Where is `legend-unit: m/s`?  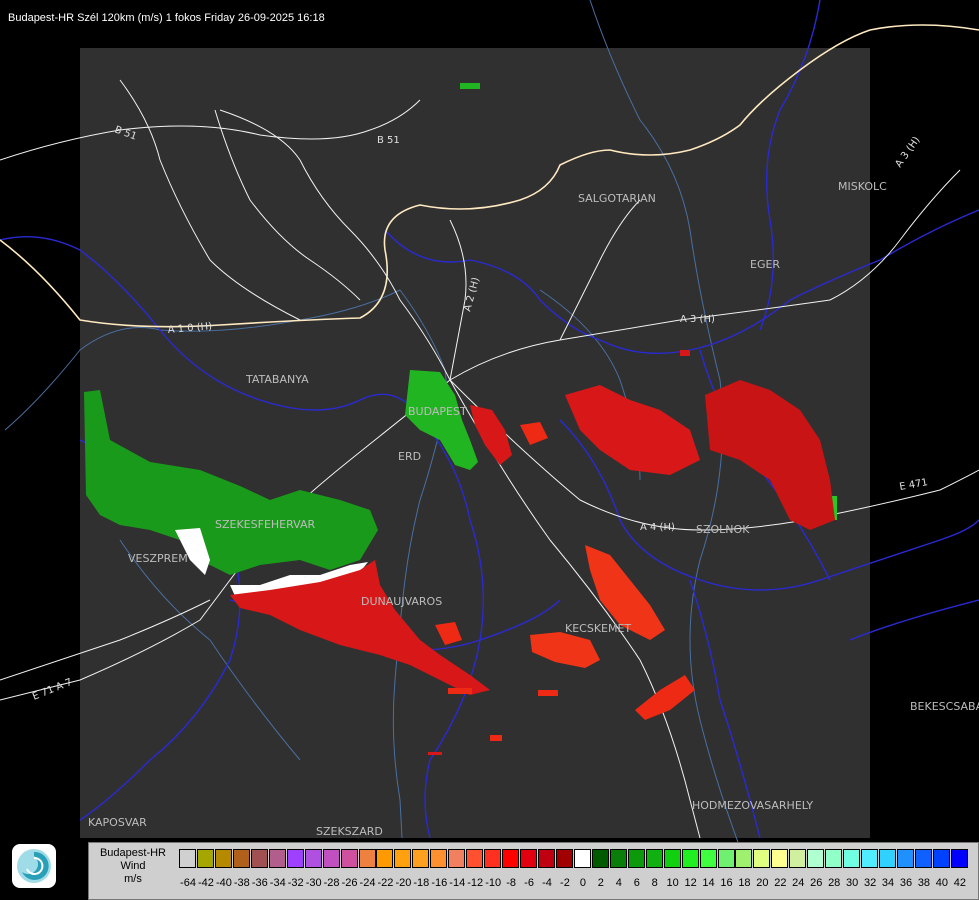
legend-unit: m/s is located at coordinates (133, 879).